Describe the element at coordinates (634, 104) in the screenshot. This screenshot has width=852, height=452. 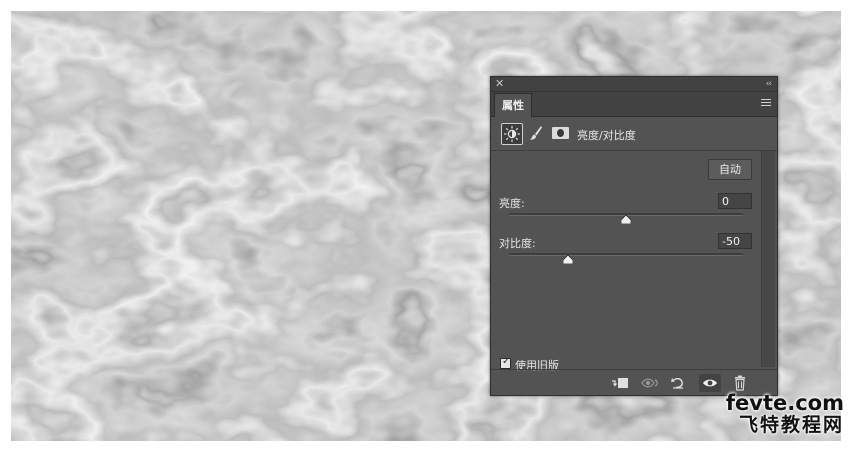
I see `panel-tabbar: 属性` at that location.